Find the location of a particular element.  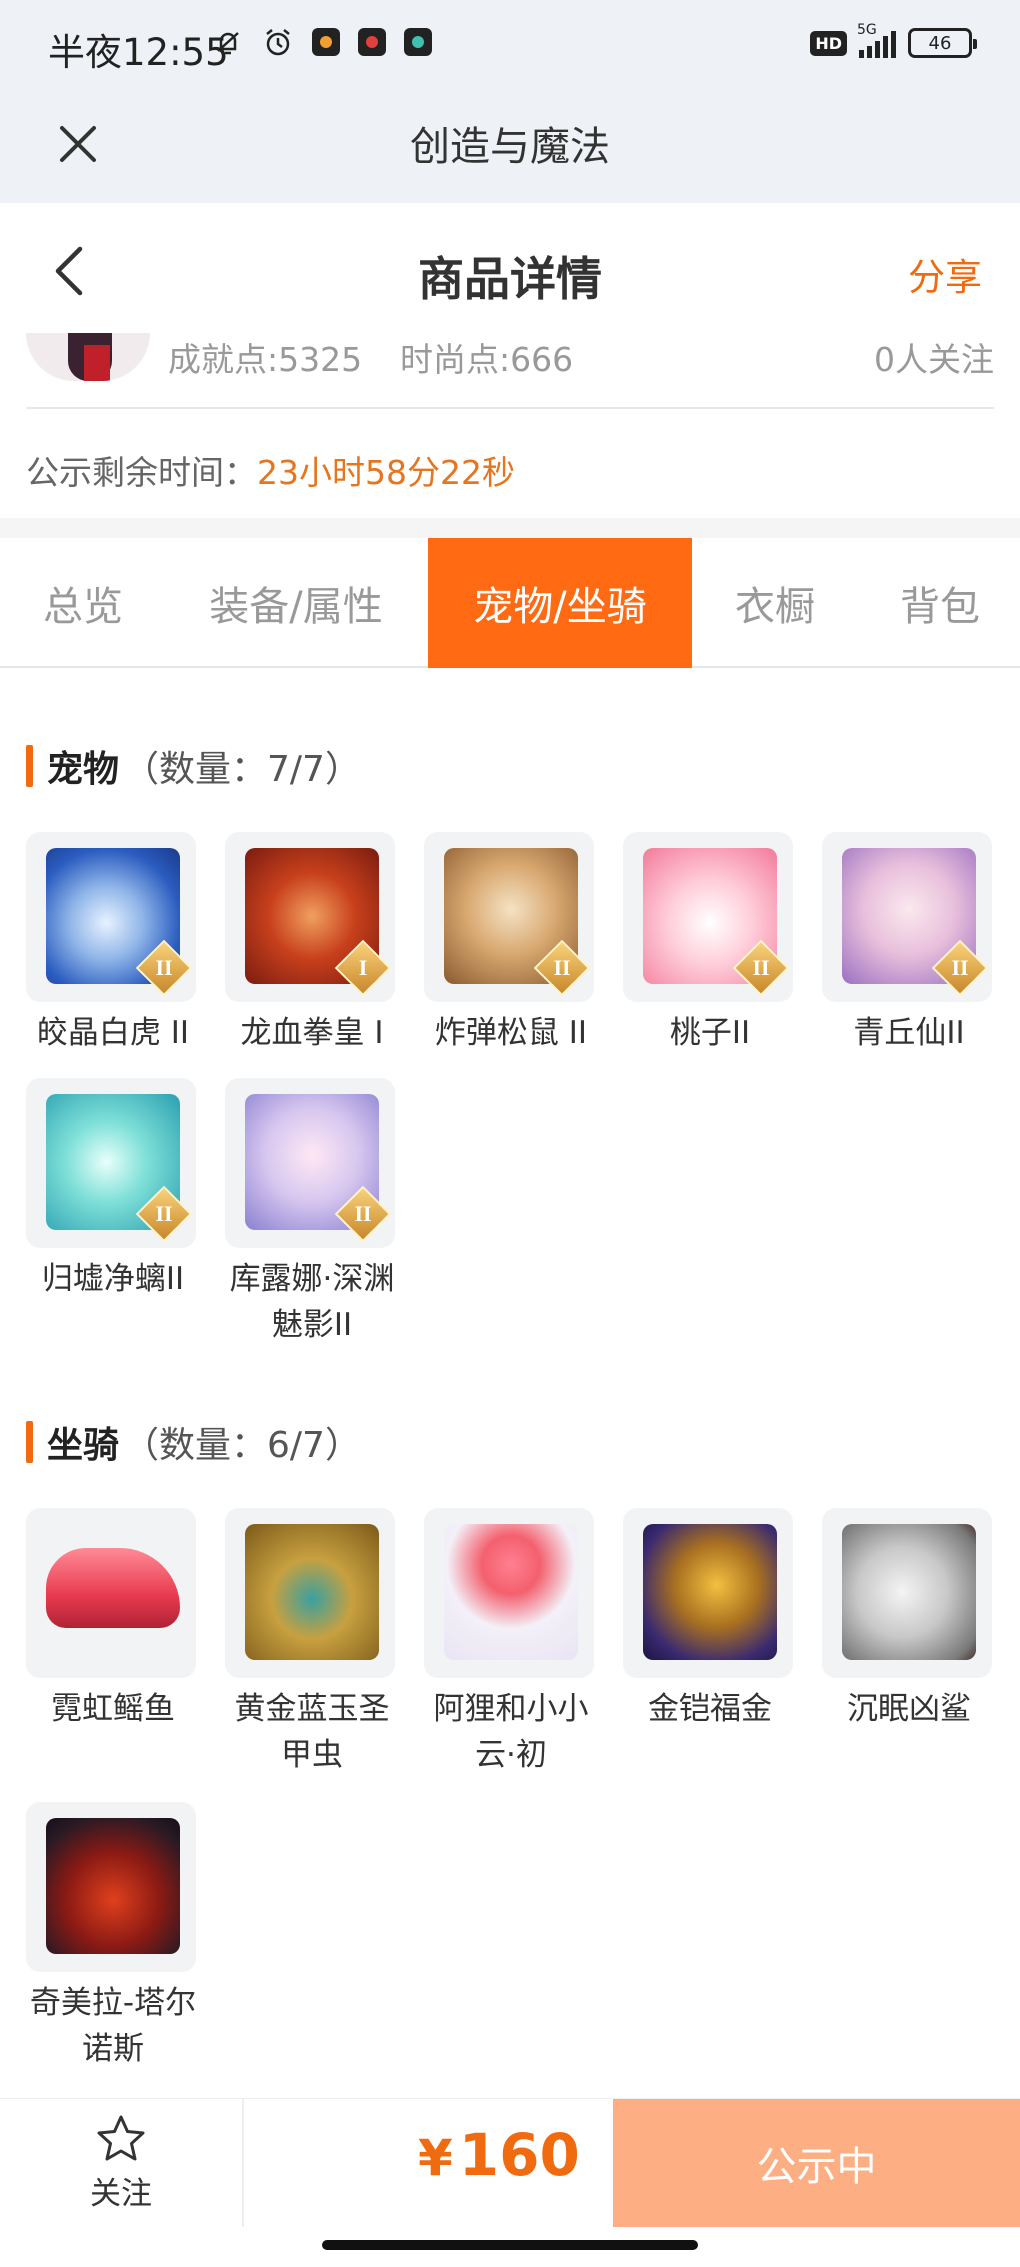

mount-item: 金铠福金 is located at coordinates (710, 1620).